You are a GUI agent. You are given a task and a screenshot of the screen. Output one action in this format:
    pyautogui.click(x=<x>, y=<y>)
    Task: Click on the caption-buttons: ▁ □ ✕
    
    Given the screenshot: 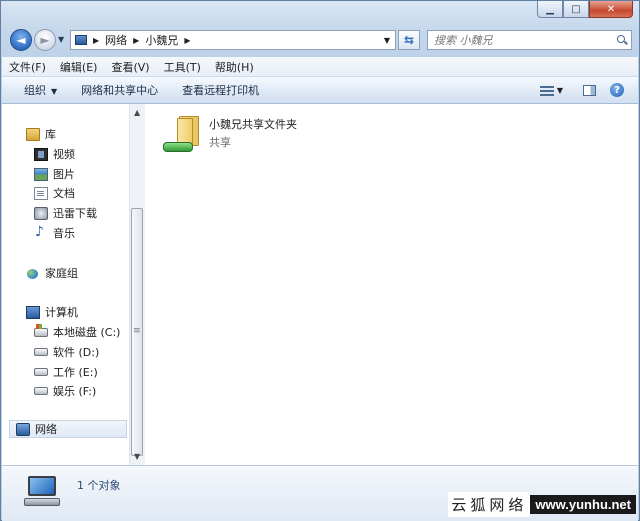 What is the action you would take?
    pyautogui.click(x=585, y=9)
    